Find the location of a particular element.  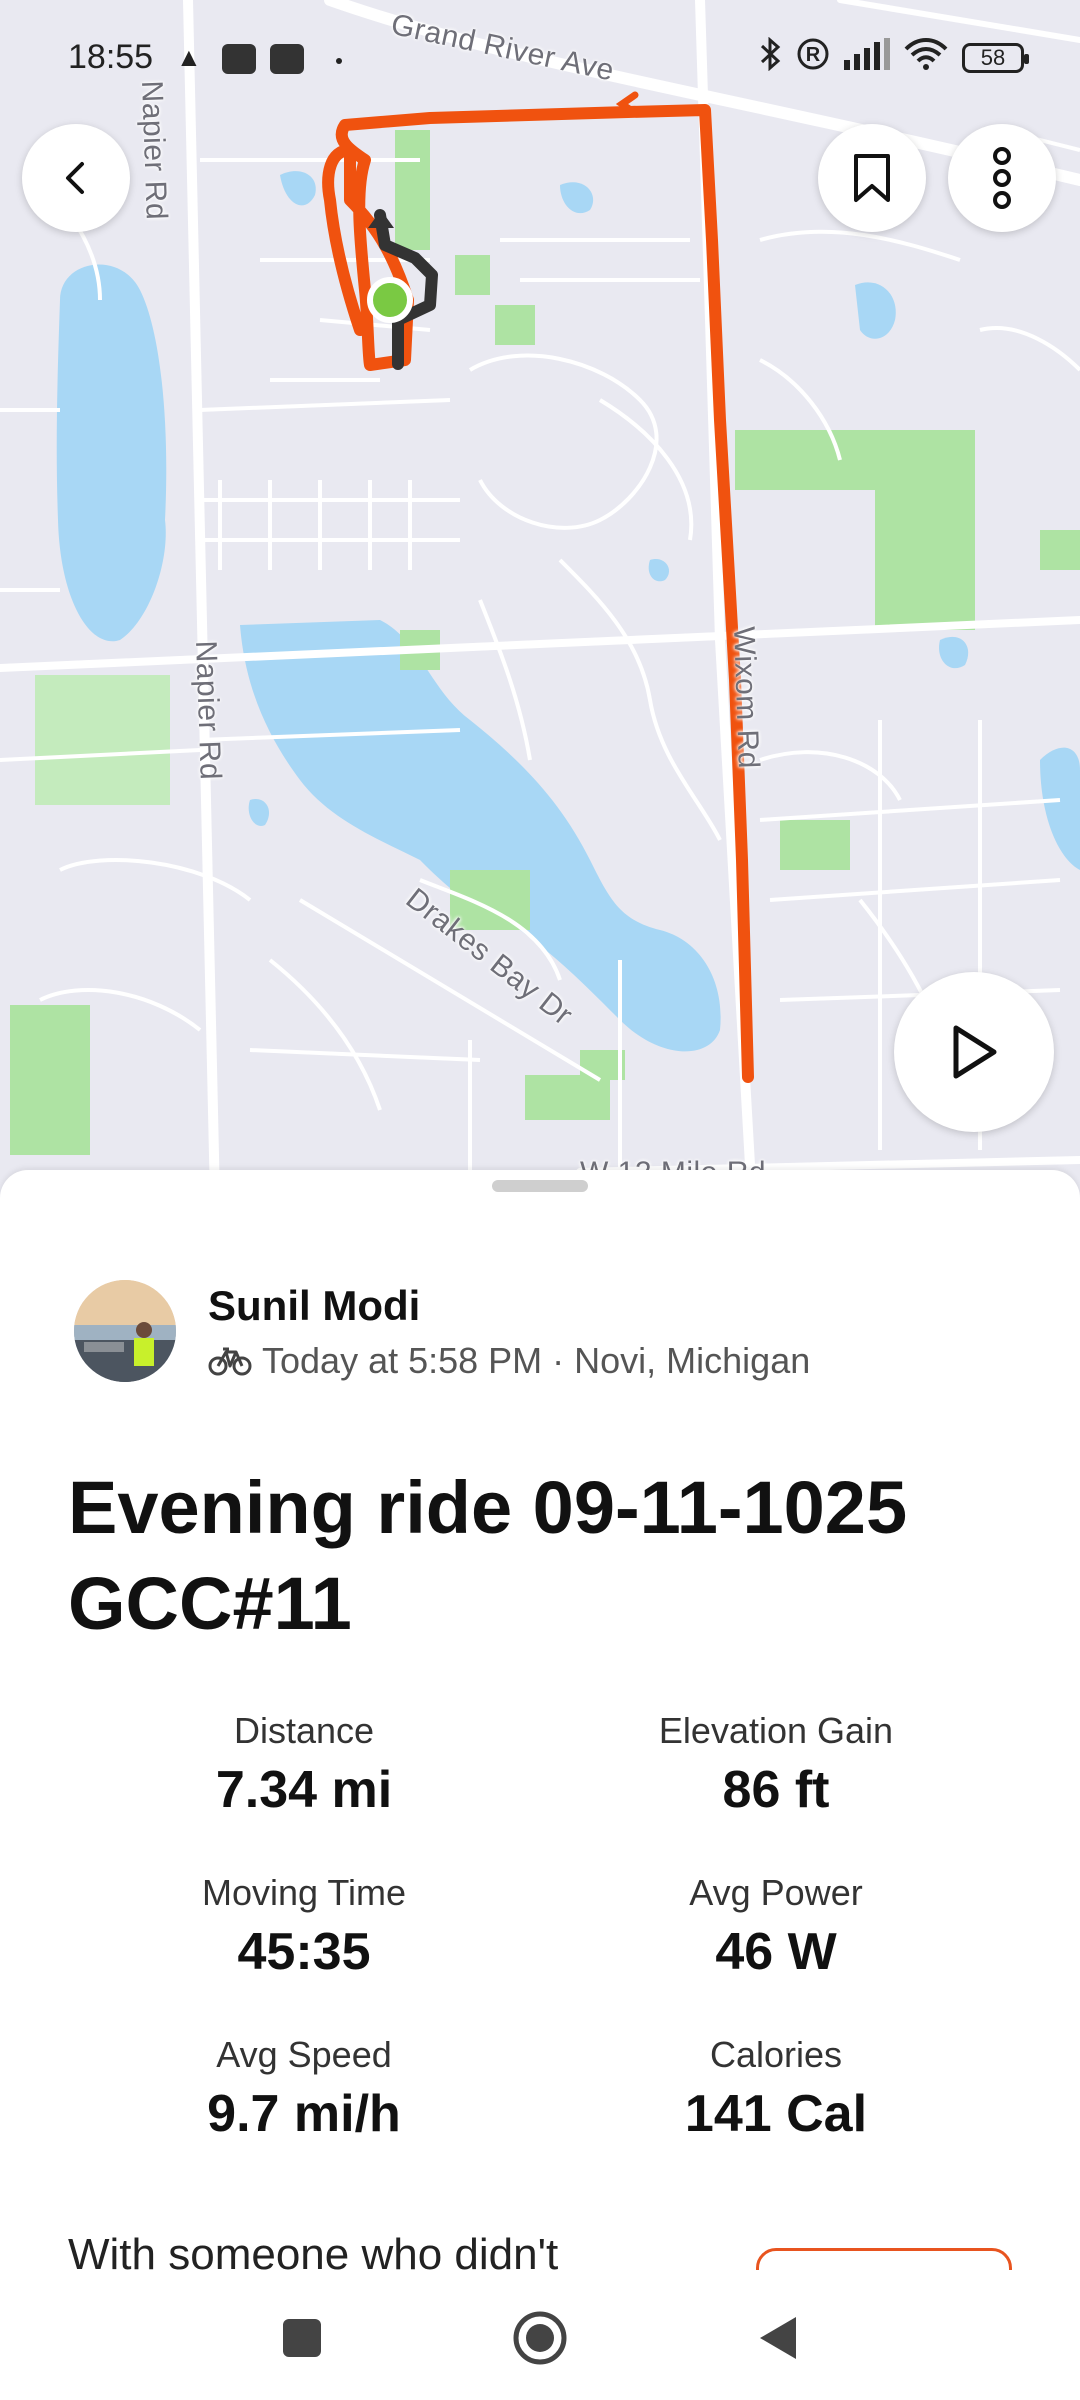

play-icon is located at coordinates (975, 1052).